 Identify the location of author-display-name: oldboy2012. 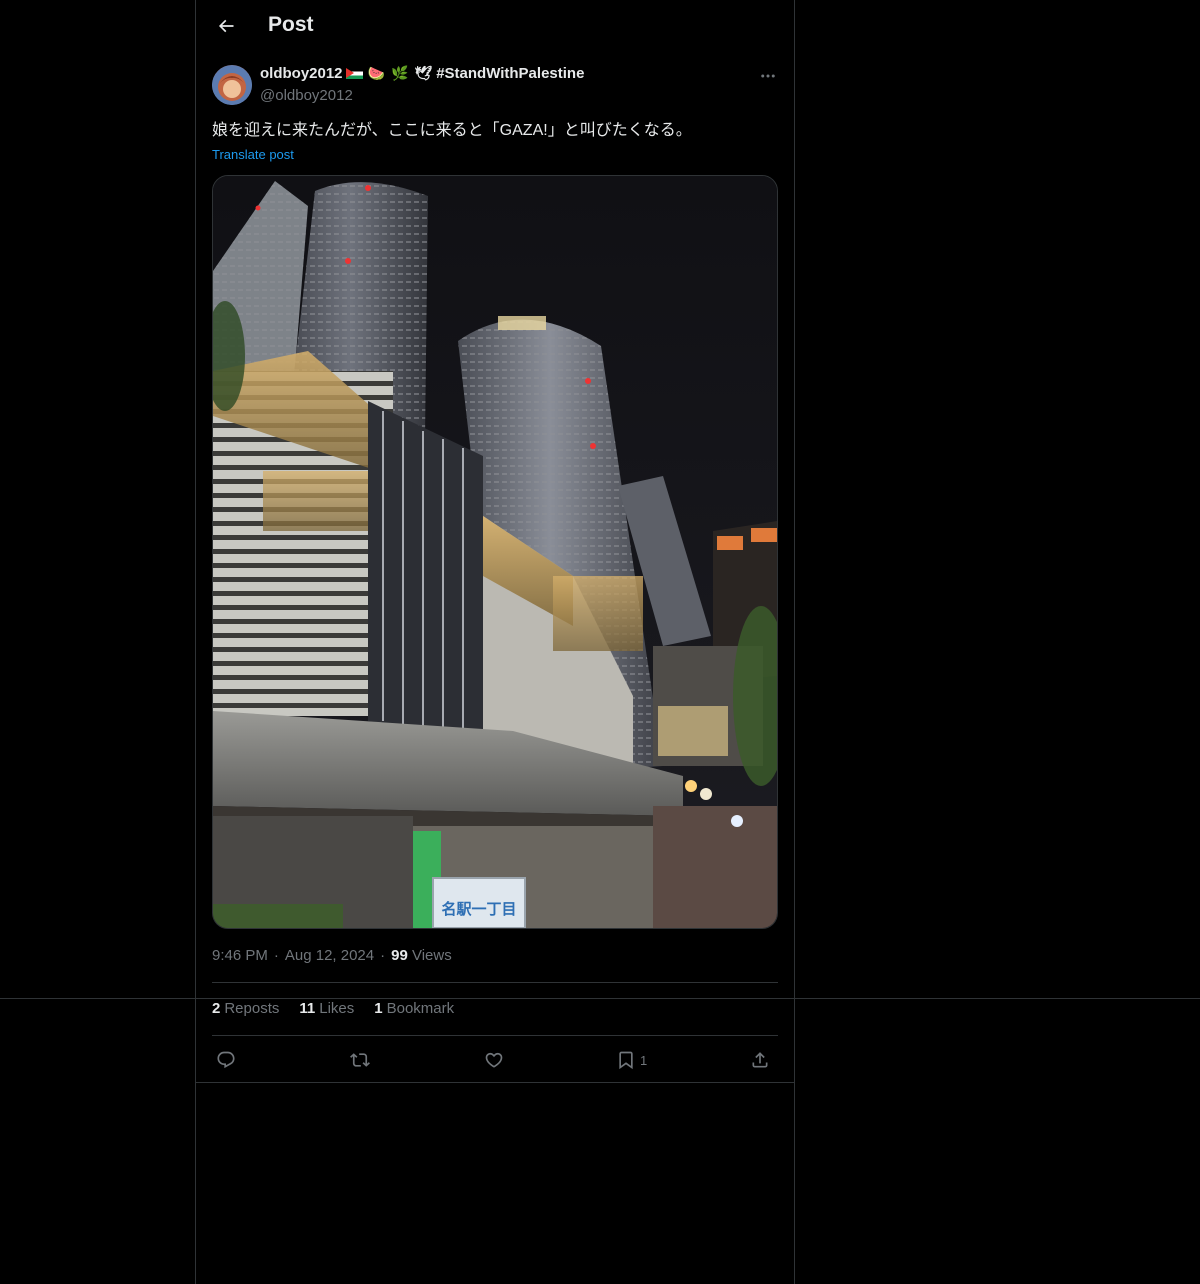
(301, 73).